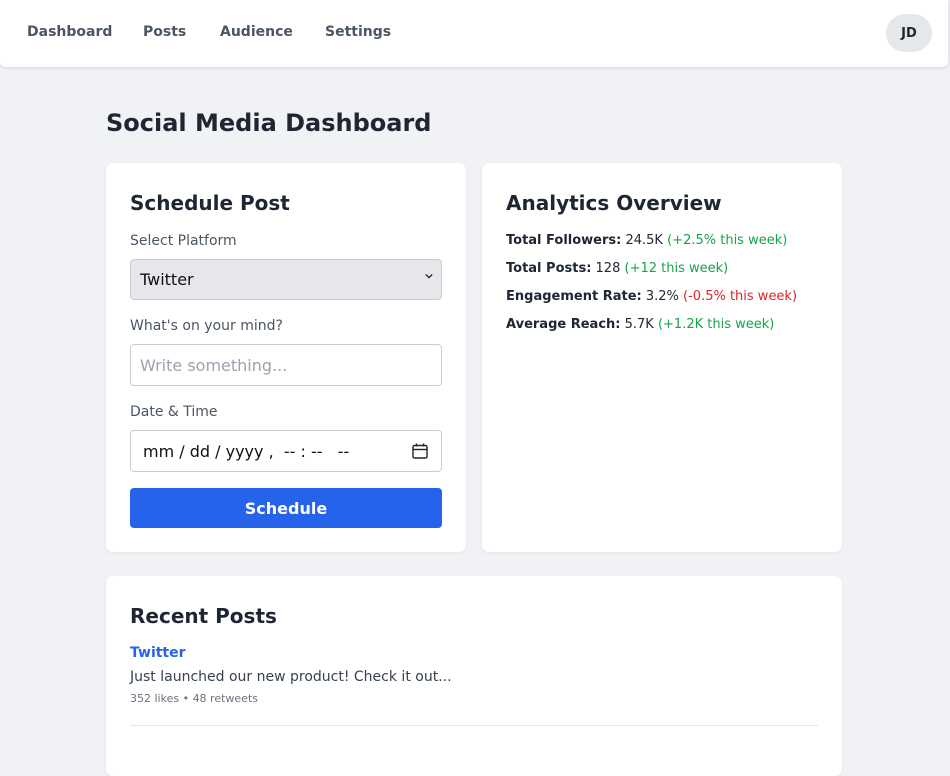  Describe the element at coordinates (563, 324) in the screenshot. I see `stat-label: Average Reach:` at that location.